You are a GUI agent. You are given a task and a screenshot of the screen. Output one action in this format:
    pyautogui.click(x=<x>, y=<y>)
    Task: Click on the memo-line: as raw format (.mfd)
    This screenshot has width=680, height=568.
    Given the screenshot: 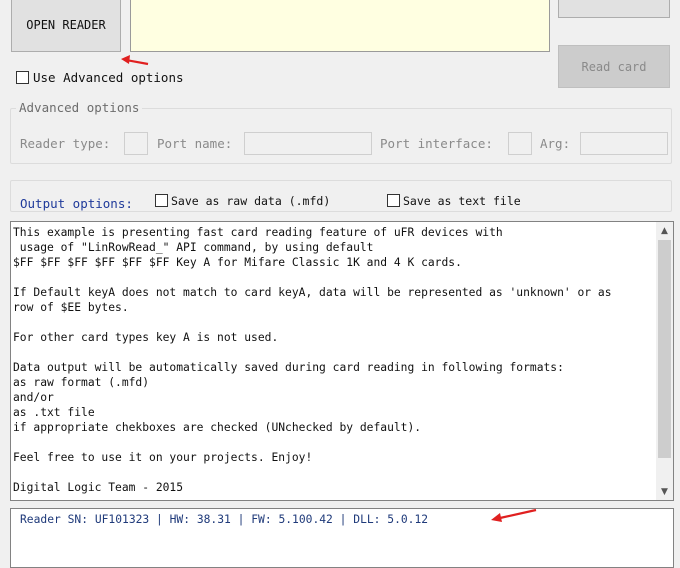 What is the action you would take?
    pyautogui.click(x=81, y=382)
    